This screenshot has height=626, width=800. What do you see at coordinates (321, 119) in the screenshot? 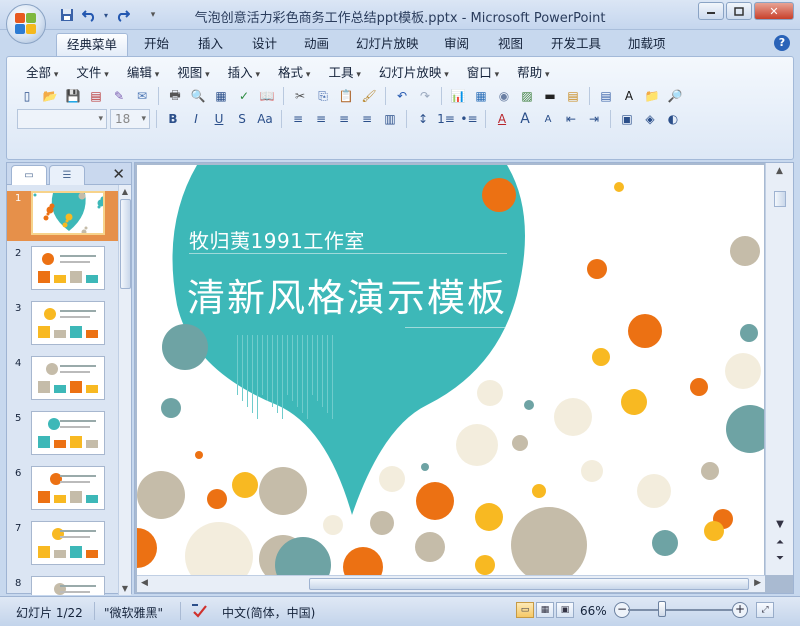
I see `align-center-icon: ≡` at bounding box center [321, 119].